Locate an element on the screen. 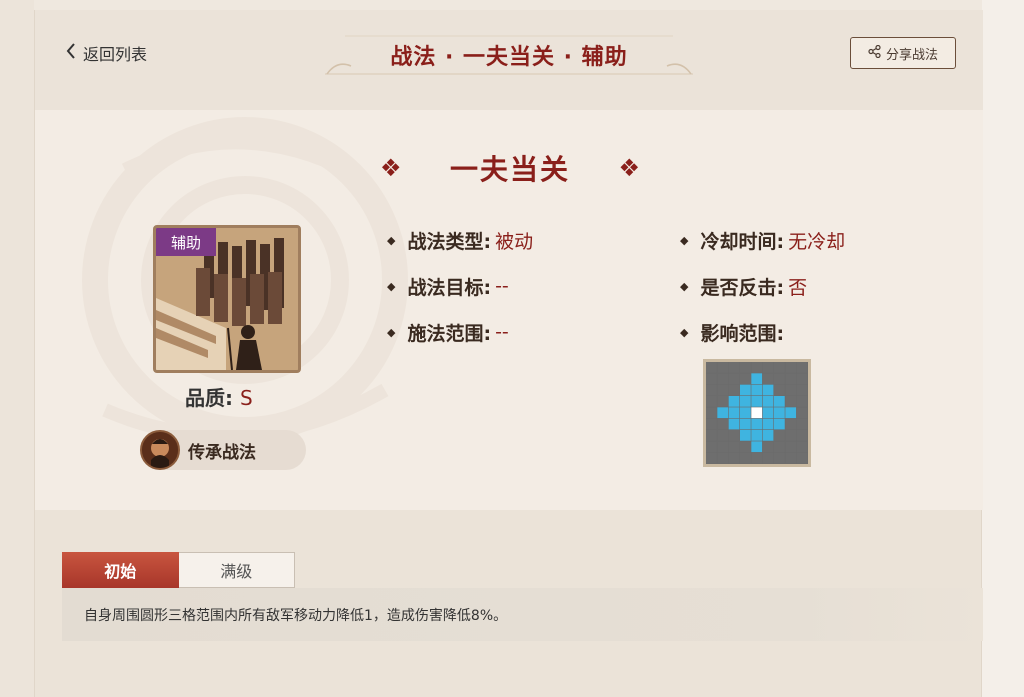  back-label: 返回列表 is located at coordinates (115, 54).